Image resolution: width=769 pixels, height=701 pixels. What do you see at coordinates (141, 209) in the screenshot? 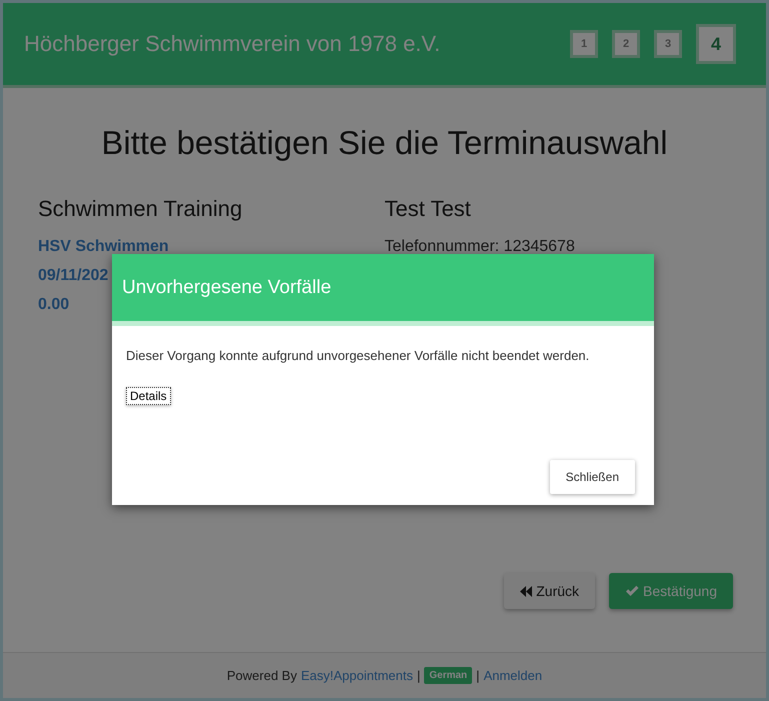
I see `service-title: Schwimmen Training` at bounding box center [141, 209].